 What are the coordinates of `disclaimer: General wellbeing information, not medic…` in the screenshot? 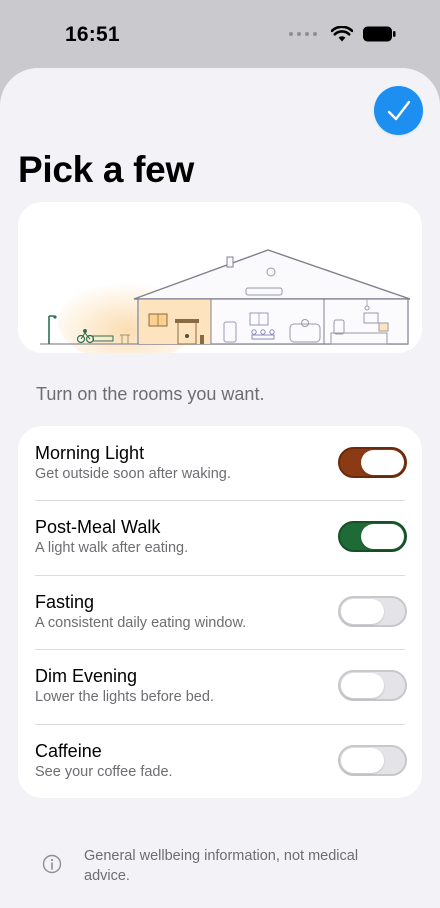 It's located at (212, 866).